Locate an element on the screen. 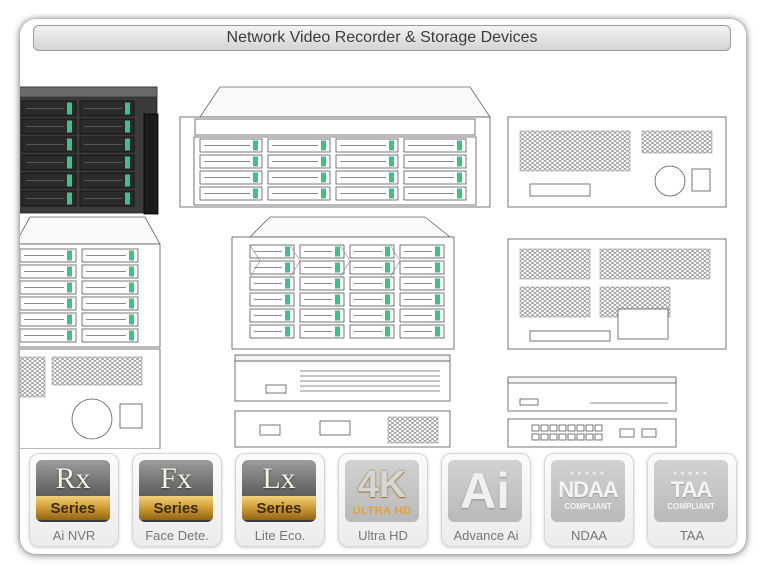 This screenshot has height=576, width=768. badge-advance-ai: Ai Advance Ai is located at coordinates (486, 500).